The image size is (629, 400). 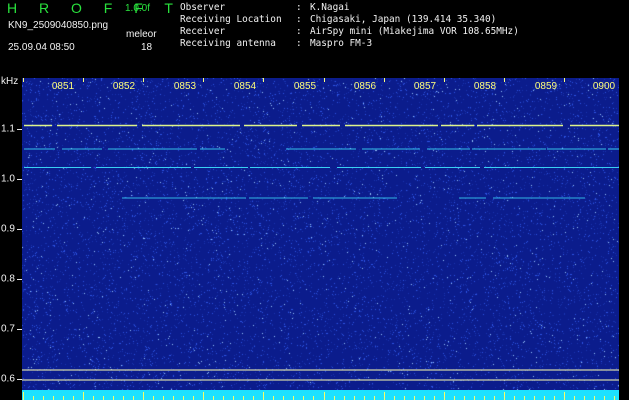 I want to click on time-label: 0858, so click(x=485, y=86).